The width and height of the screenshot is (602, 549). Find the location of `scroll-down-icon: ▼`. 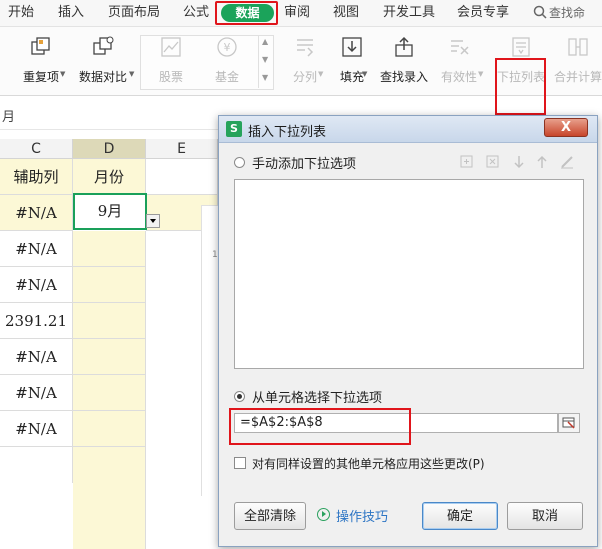

scroll-down-icon: ▼ is located at coordinates (265, 59).